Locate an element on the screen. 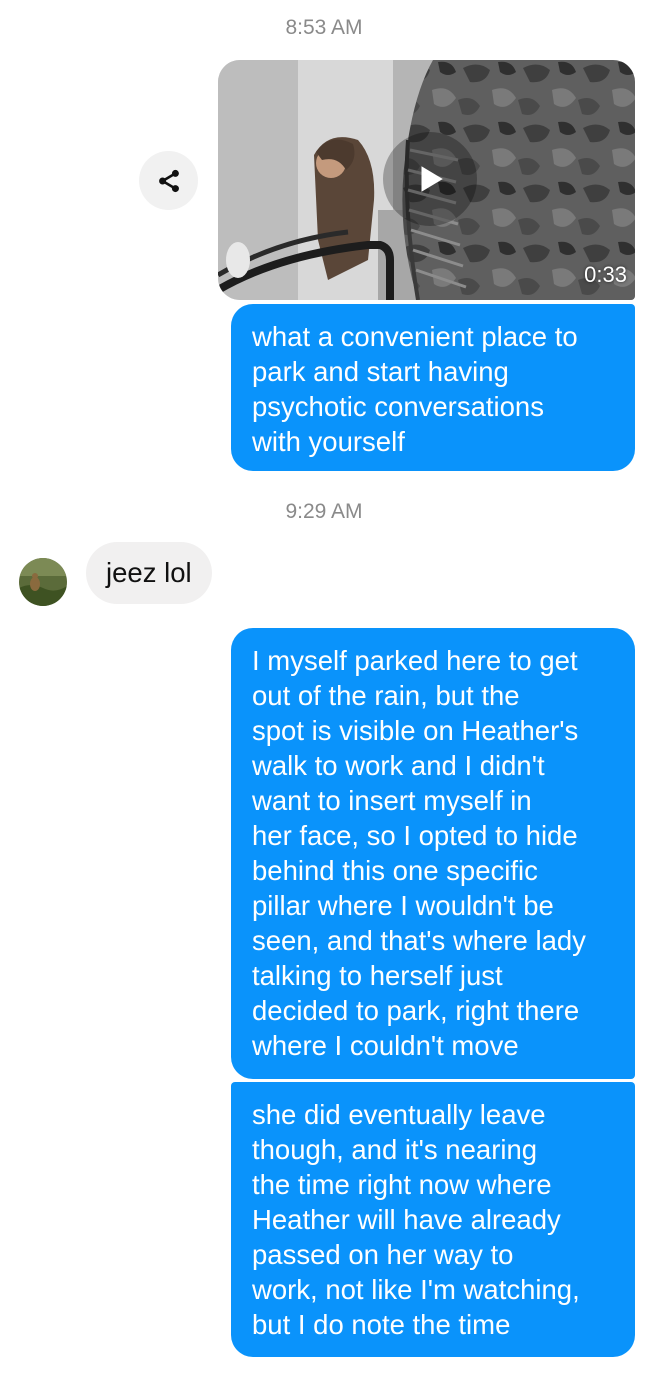 This screenshot has width=648, height=1374. video-duration: 0:33 is located at coordinates (605, 274).